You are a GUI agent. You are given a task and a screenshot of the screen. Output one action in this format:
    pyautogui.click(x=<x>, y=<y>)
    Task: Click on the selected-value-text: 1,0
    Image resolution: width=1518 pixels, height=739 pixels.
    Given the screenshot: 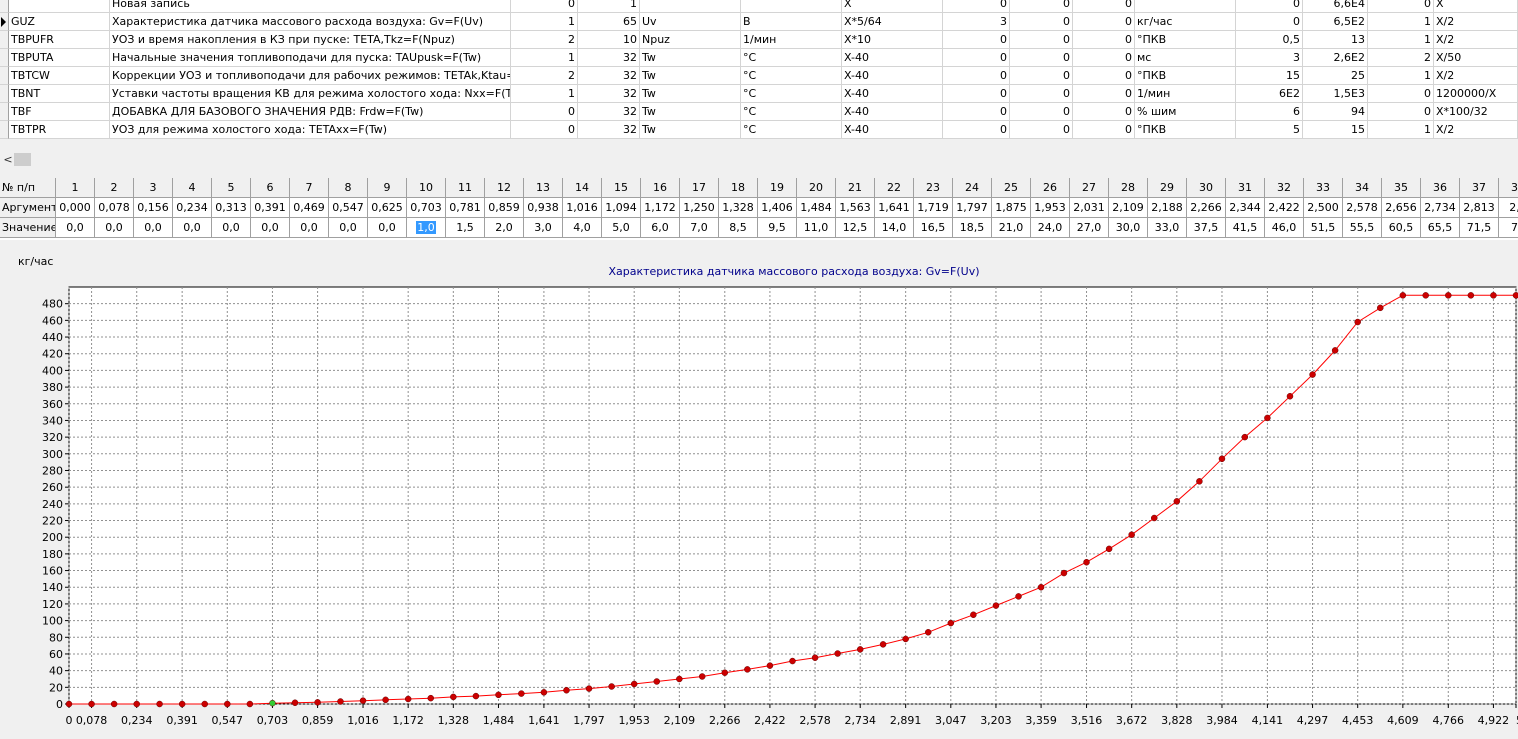 What is the action you would take?
    pyautogui.click(x=426, y=227)
    